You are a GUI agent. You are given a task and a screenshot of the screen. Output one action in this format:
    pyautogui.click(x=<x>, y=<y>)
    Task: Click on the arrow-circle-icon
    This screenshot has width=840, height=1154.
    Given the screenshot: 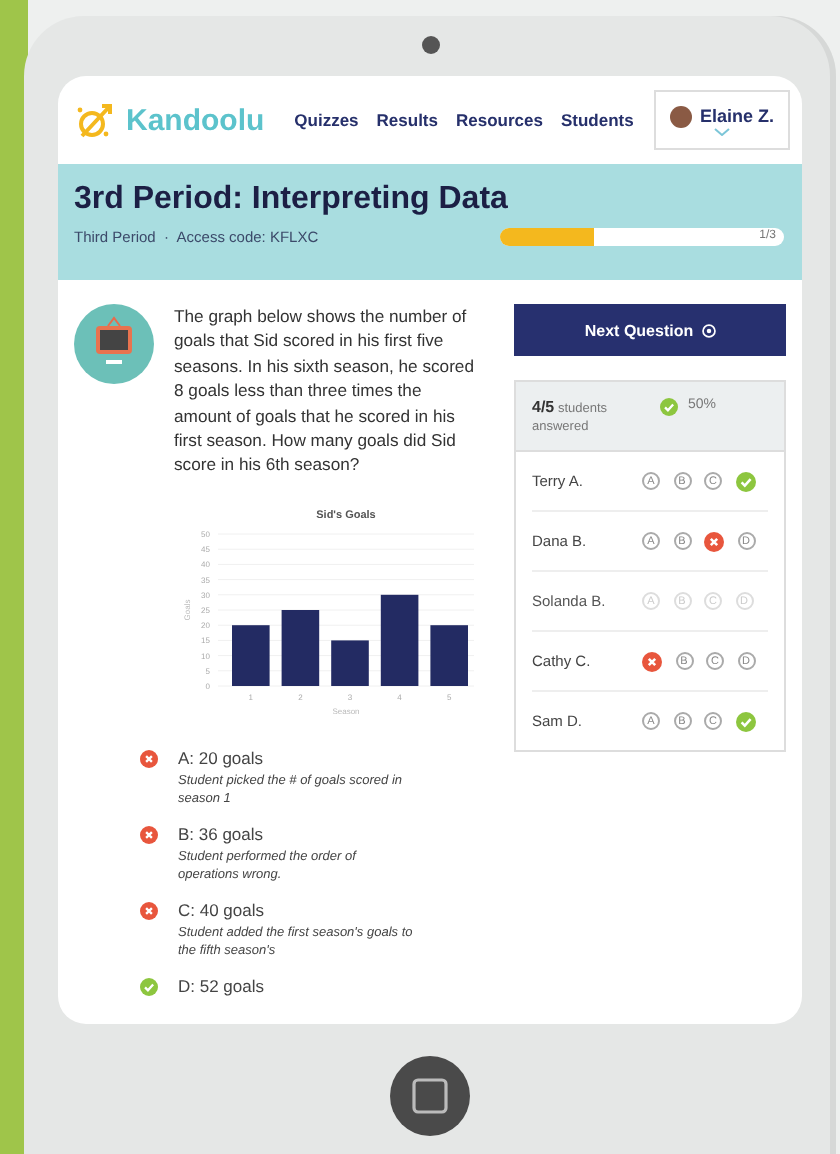 What is the action you would take?
    pyautogui.click(x=708, y=330)
    